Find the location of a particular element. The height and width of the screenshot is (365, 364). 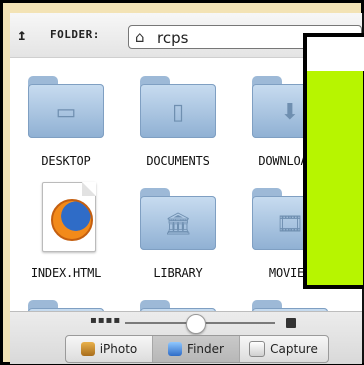

home-icon: ⌂ is located at coordinates (140, 37).